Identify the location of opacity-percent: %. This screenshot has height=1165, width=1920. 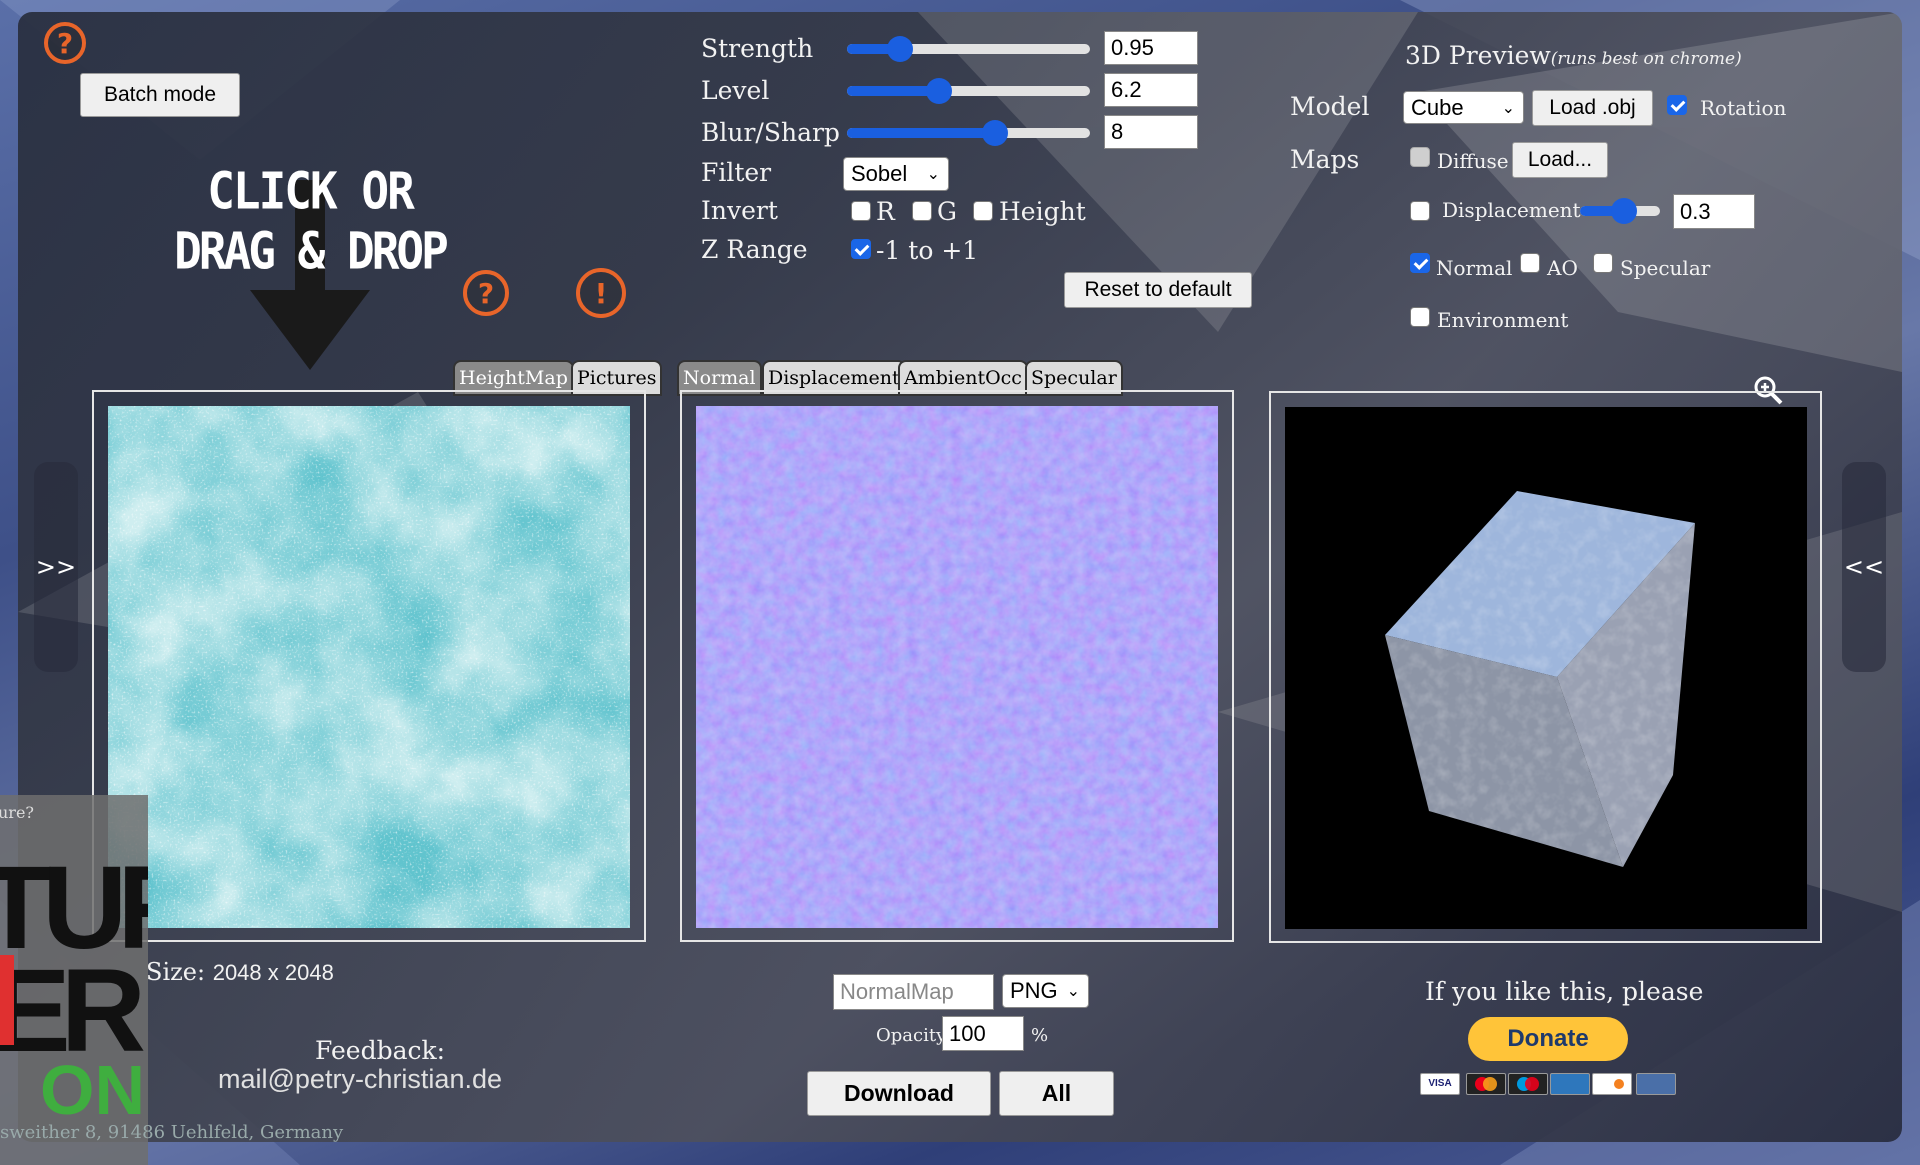
(1040, 1035).